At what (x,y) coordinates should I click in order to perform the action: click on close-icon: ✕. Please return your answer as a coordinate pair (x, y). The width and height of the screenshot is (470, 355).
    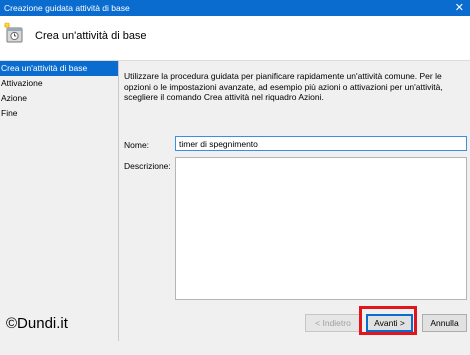
    Looking at the image, I should click on (459, 8).